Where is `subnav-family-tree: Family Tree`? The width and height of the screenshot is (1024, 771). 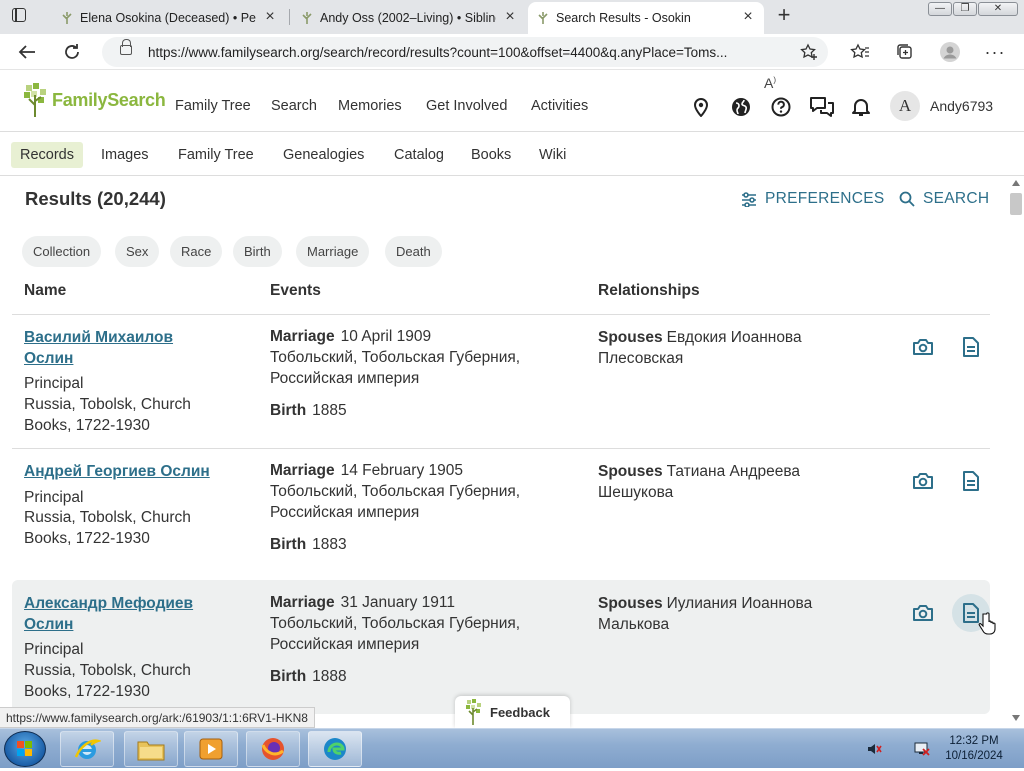 subnav-family-tree: Family Tree is located at coordinates (216, 155).